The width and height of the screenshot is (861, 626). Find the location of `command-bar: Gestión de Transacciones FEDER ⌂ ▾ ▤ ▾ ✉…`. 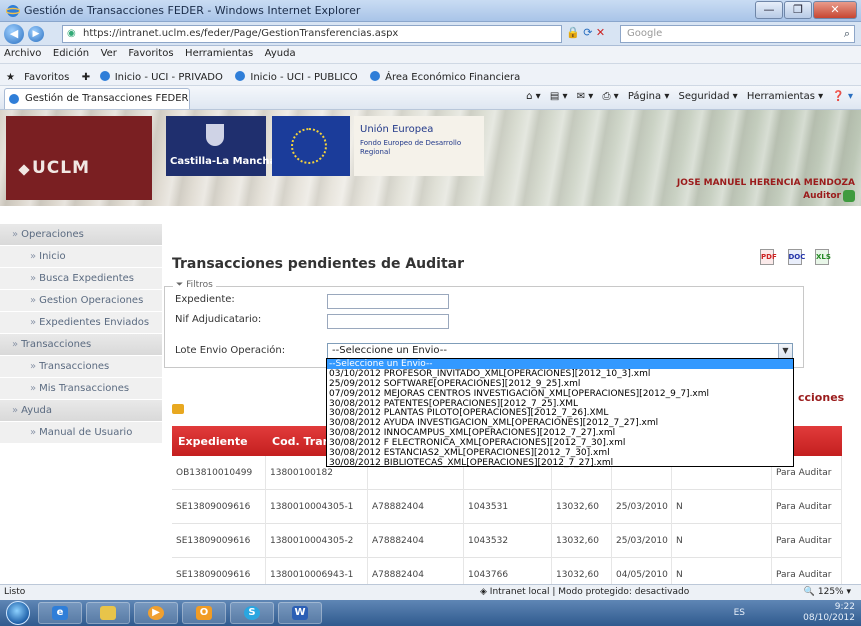

command-bar: Gestión de Transacciones FEDER ⌂ ▾ ▤ ▾ ✉… is located at coordinates (430, 98).